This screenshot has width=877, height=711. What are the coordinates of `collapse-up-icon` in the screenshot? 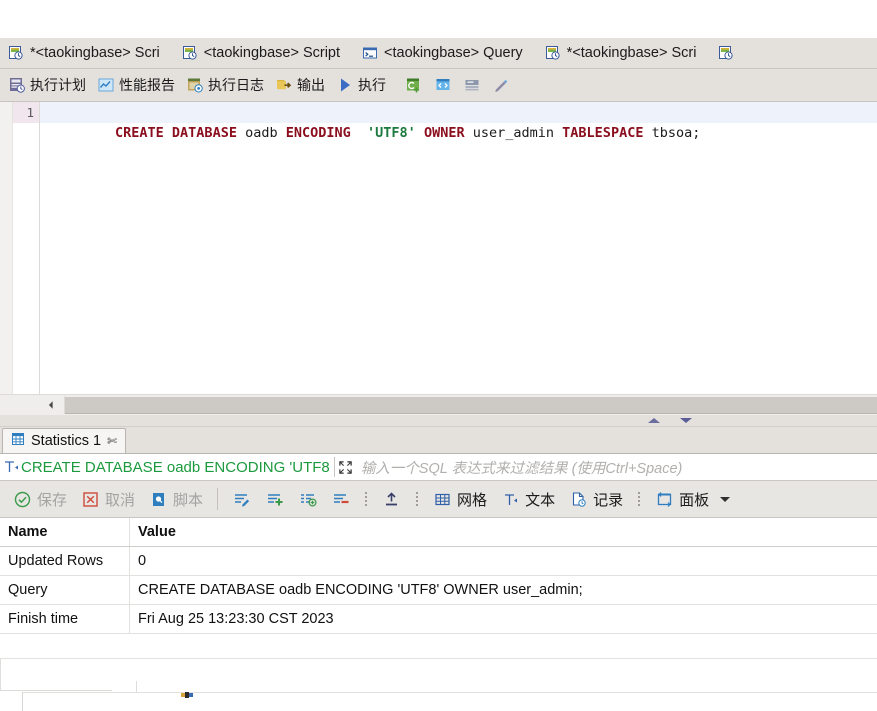 It's located at (654, 420).